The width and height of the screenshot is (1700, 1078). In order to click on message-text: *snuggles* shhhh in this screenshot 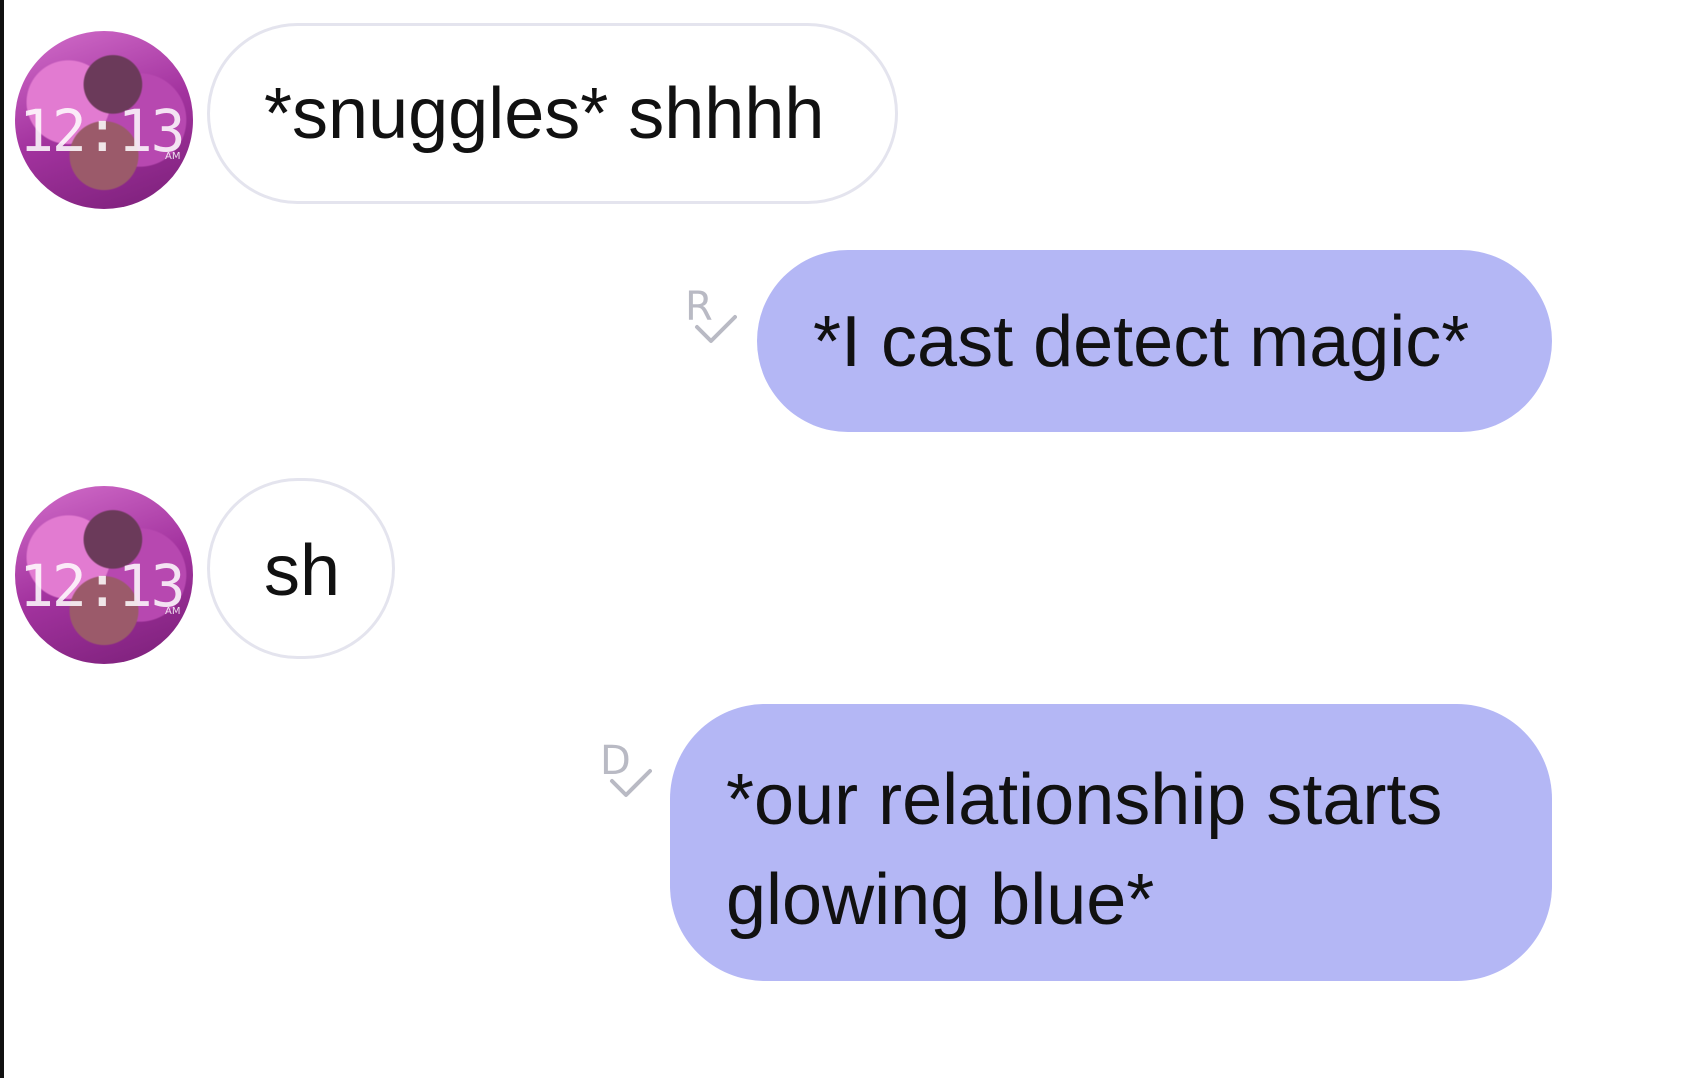, I will do `click(544, 114)`.